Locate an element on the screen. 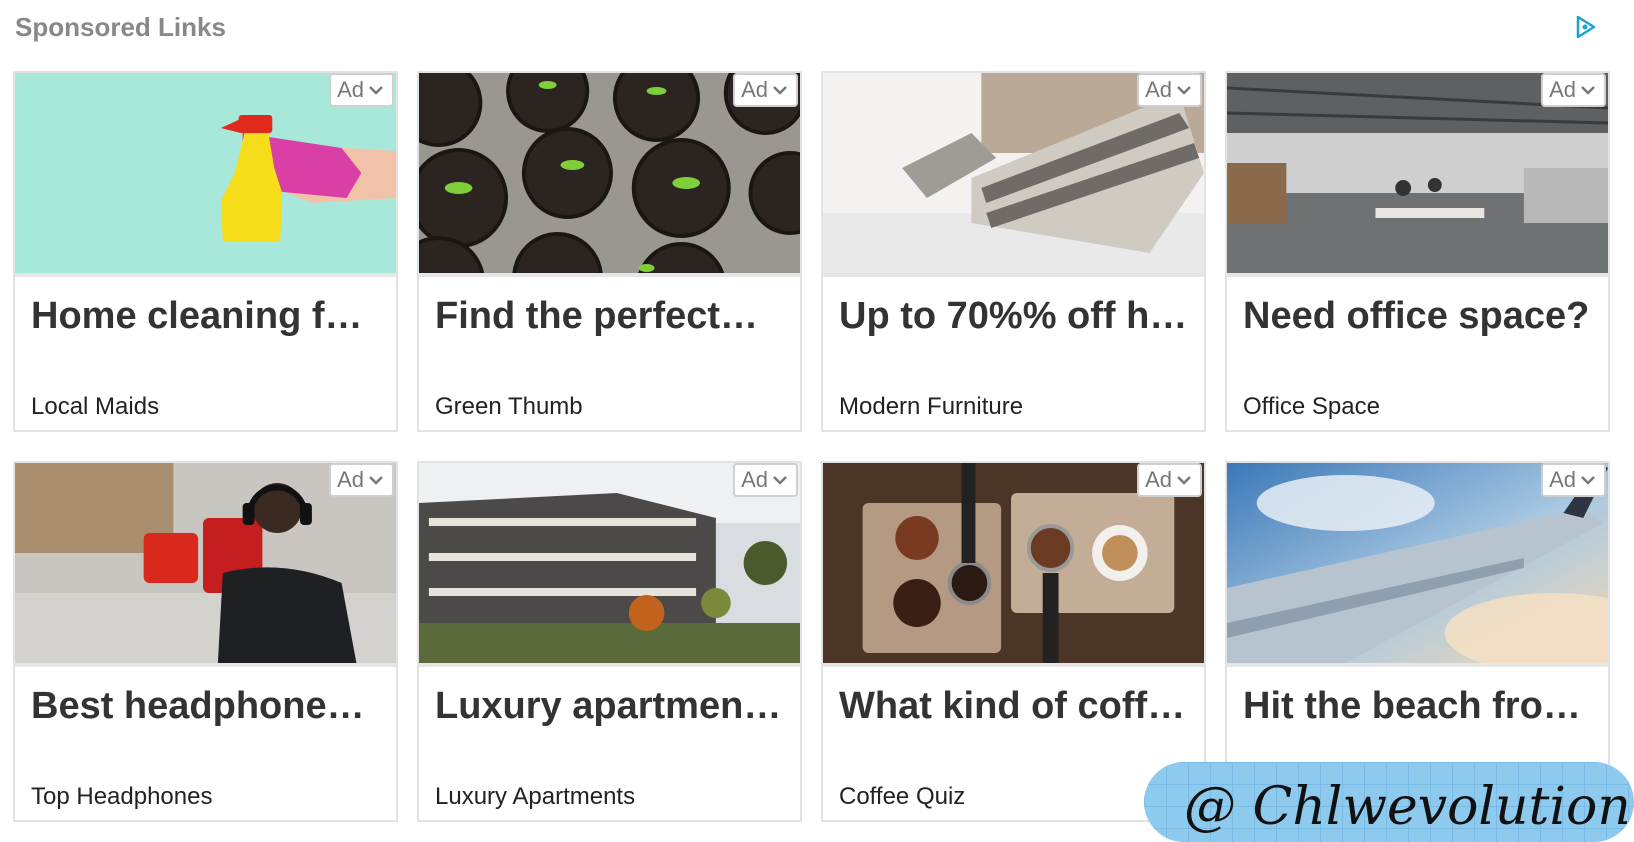 This screenshot has width=1634, height=842. ad-brand: Green Thumb is located at coordinates (509, 407).